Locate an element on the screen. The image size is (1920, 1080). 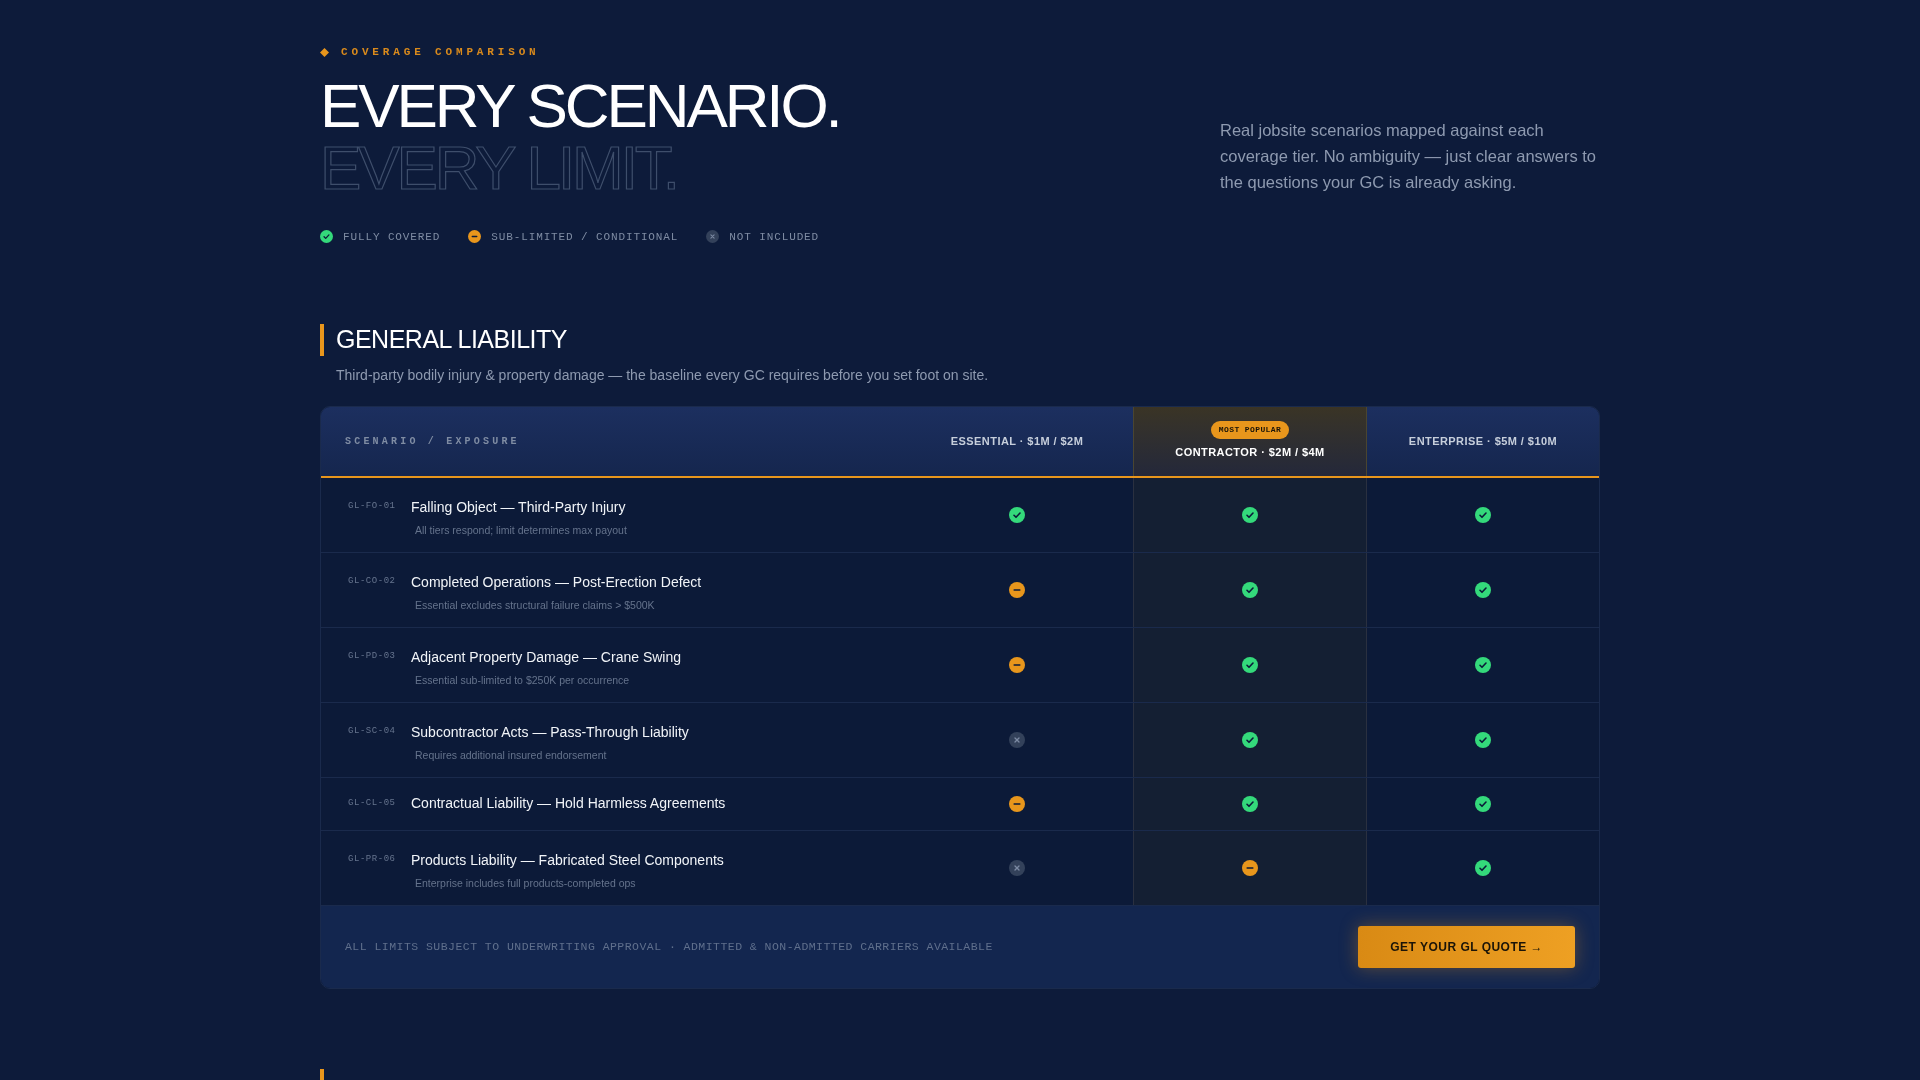
footer-note: ALL LIMITS SUBJECT TO UNDERWRITING APPROVAL · ADMITTED & NON-ADMITTED CARRIERS AVAILABLE is located at coordinates (669, 946).